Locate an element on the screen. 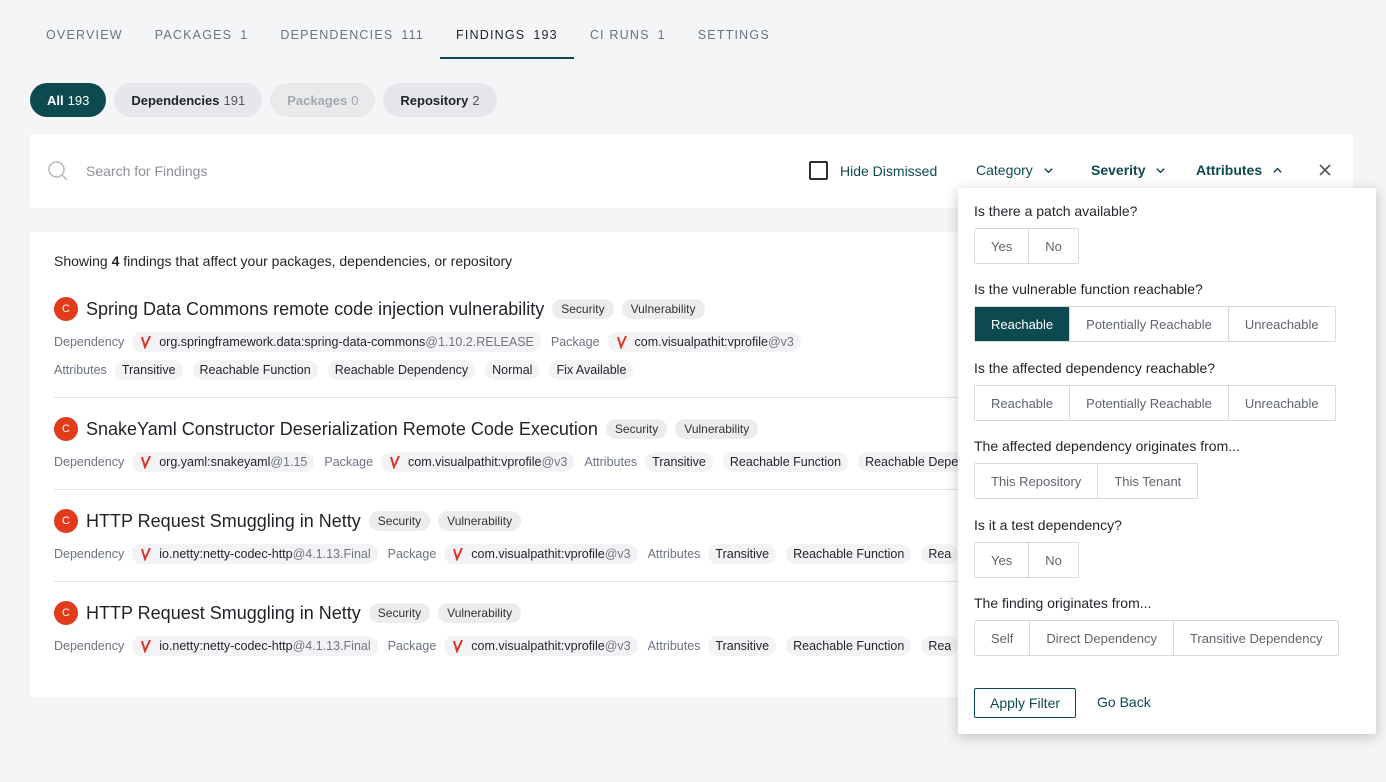  tab-count: 111 is located at coordinates (413, 35).